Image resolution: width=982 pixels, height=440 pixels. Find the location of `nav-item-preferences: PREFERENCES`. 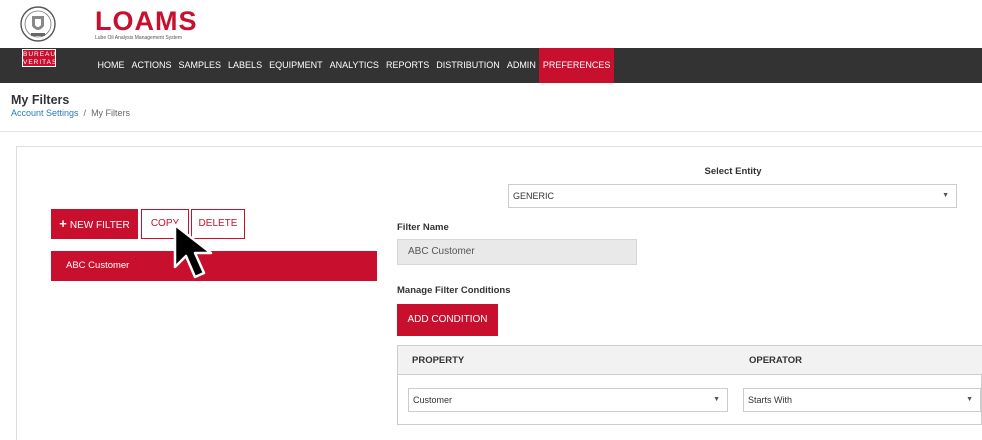

nav-item-preferences: PREFERENCES is located at coordinates (576, 65).